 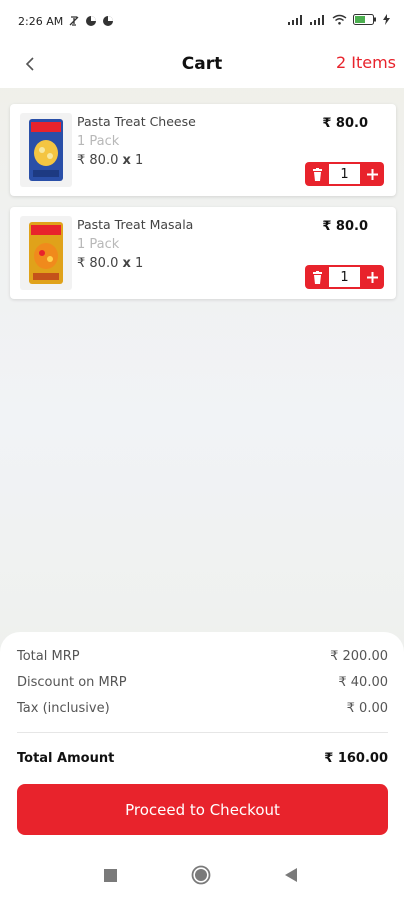 I want to click on total-value: ₹ 160.00, so click(x=356, y=758).